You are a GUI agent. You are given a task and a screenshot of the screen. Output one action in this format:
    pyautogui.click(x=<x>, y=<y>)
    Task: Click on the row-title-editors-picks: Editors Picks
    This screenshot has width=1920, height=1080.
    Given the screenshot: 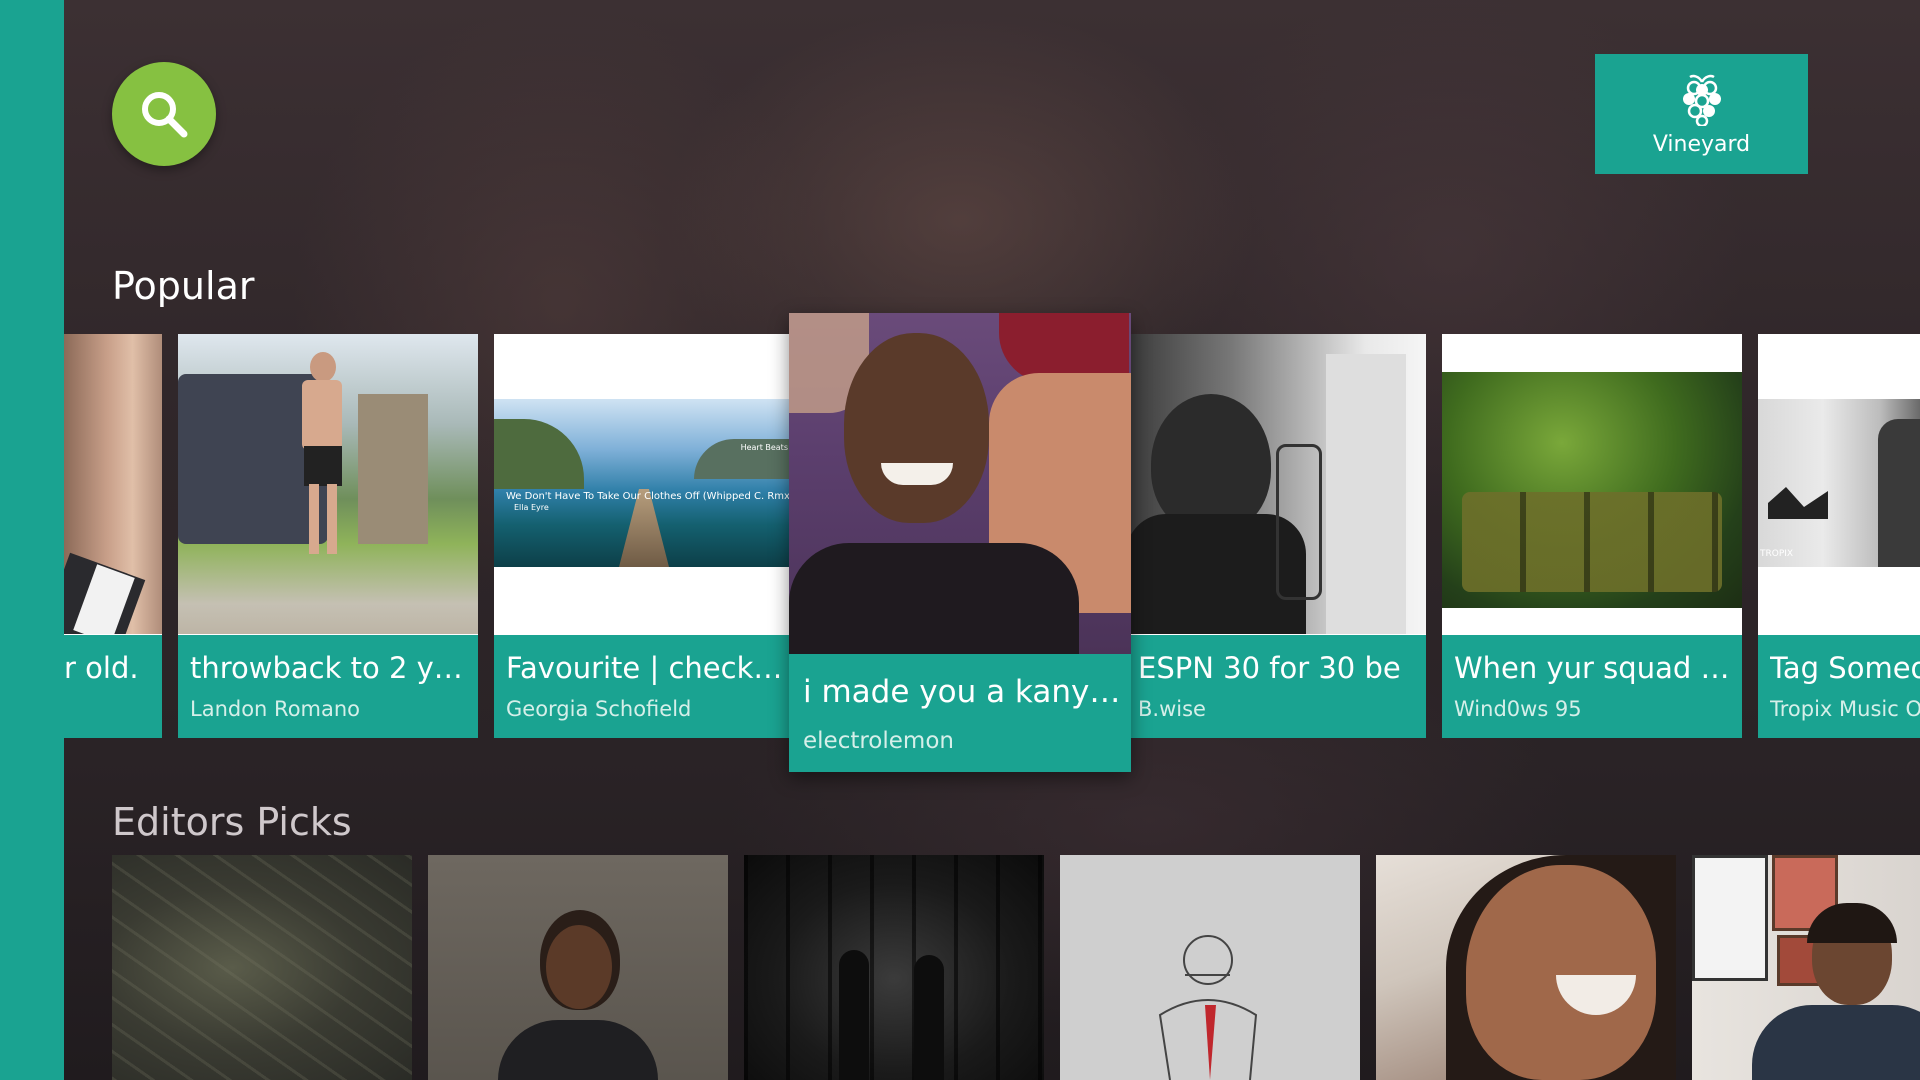 What is the action you would take?
    pyautogui.click(x=232, y=822)
    